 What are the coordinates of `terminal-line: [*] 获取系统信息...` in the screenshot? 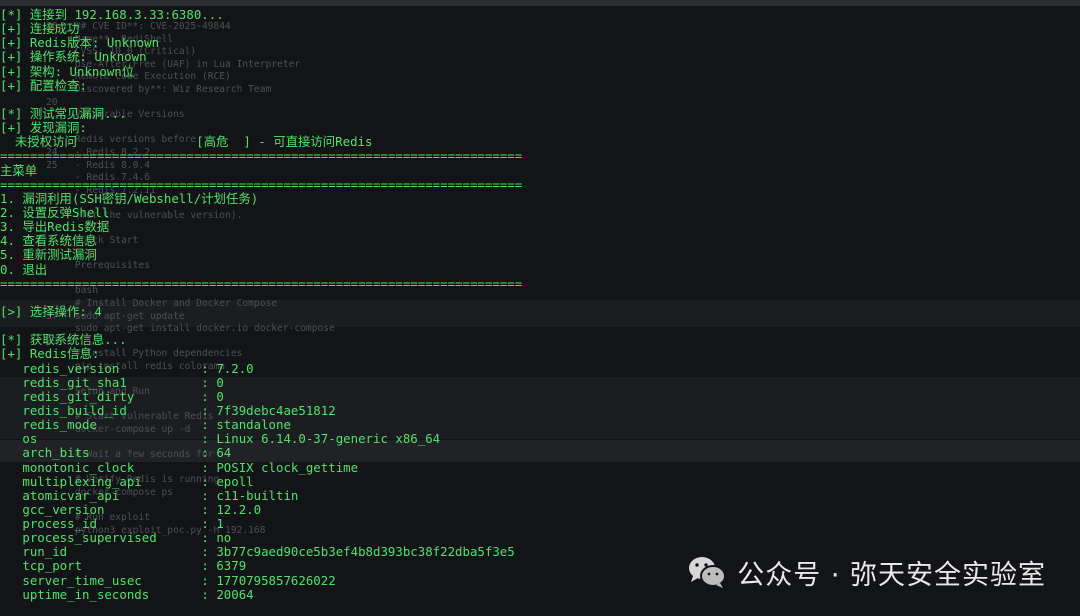 It's located at (63, 340).